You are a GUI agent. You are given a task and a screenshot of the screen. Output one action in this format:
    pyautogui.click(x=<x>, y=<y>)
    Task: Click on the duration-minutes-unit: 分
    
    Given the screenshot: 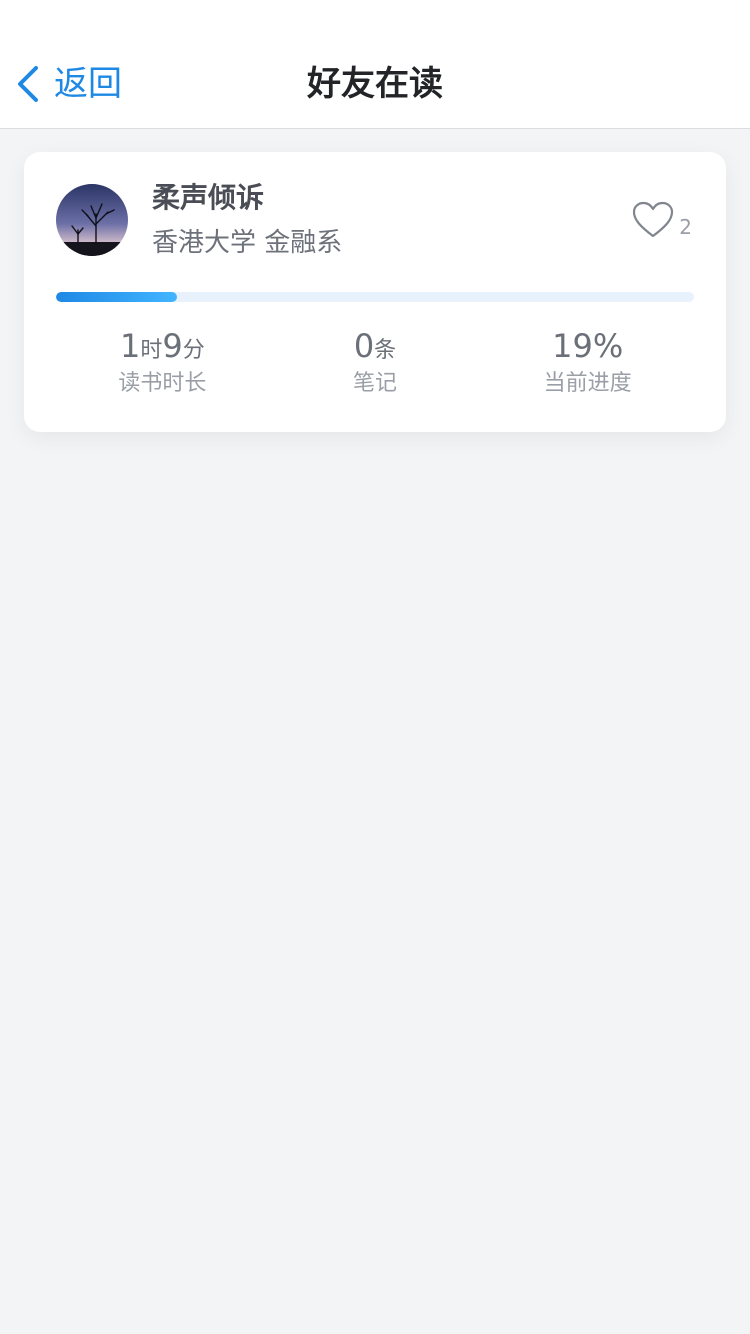 What is the action you would take?
    pyautogui.click(x=193, y=350)
    